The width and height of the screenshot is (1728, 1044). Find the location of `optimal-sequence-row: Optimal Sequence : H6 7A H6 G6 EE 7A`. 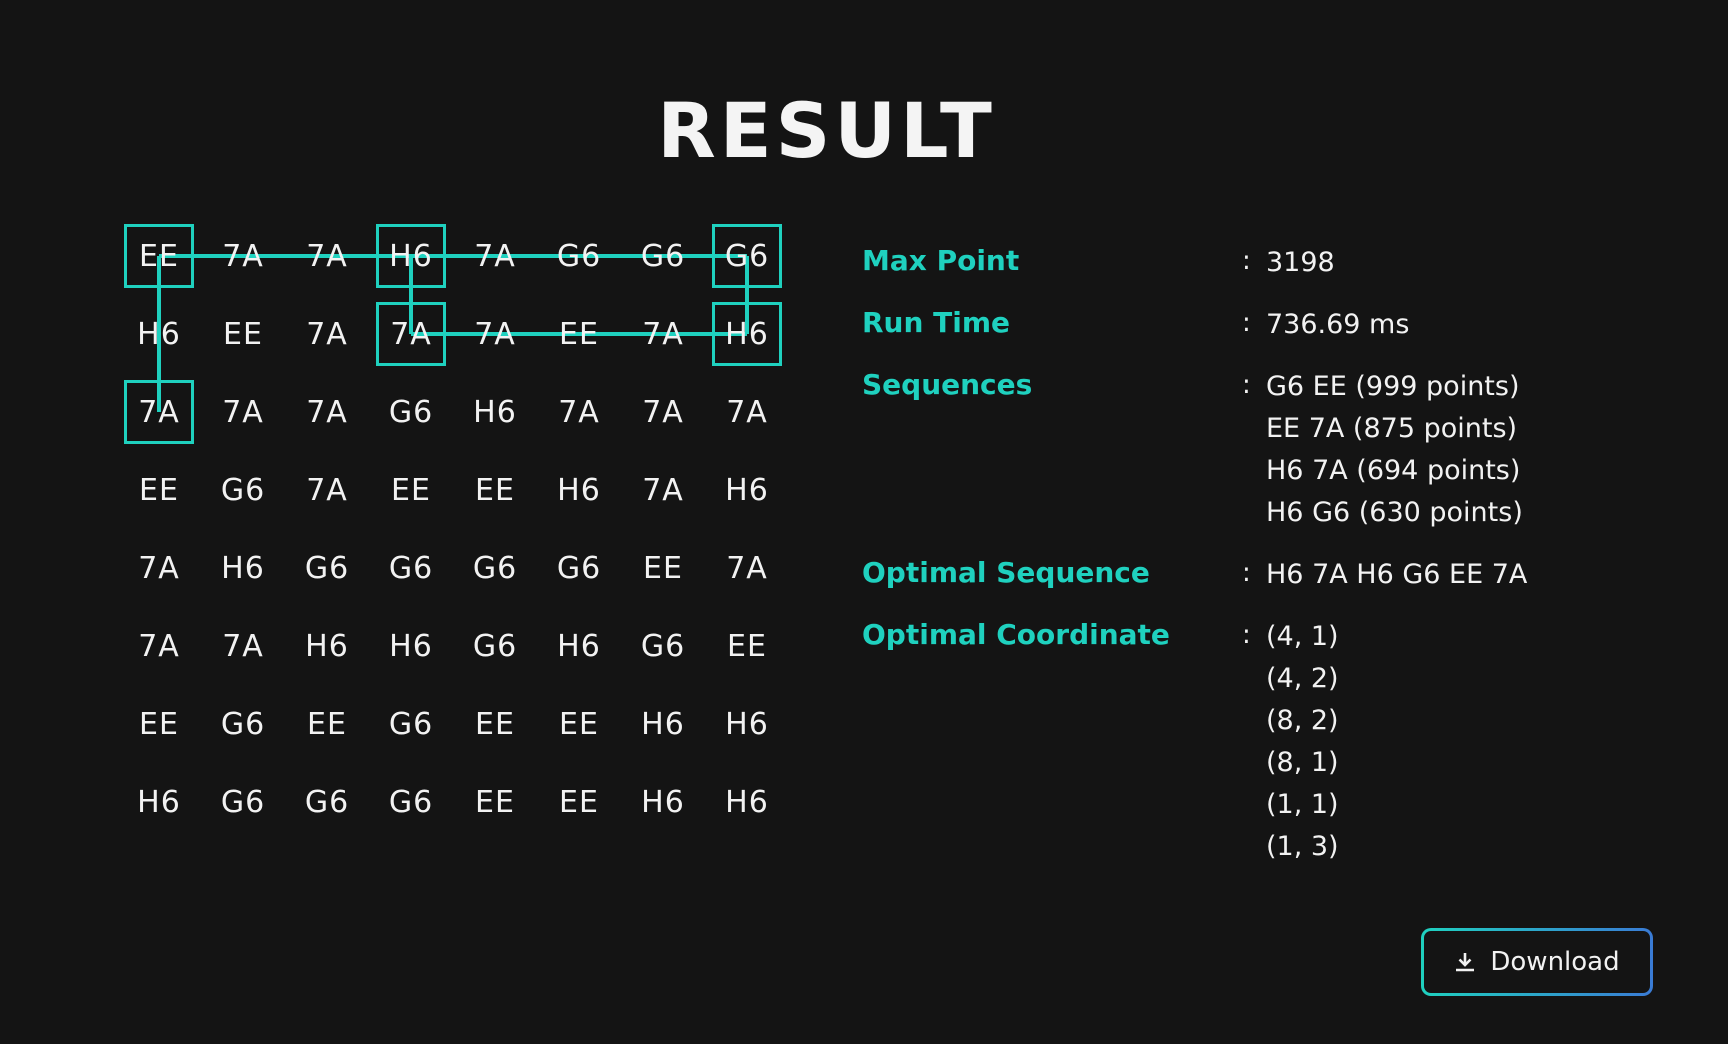

optimal-sequence-row: Optimal Sequence : H6 7A H6 G6 EE 7A is located at coordinates (1262, 575).